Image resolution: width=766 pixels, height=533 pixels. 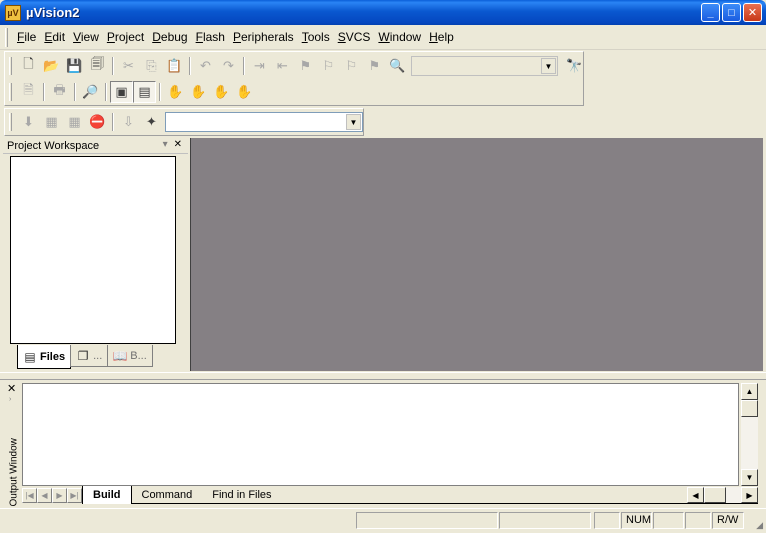 I want to click on menu-grip, so click(x=6, y=37).